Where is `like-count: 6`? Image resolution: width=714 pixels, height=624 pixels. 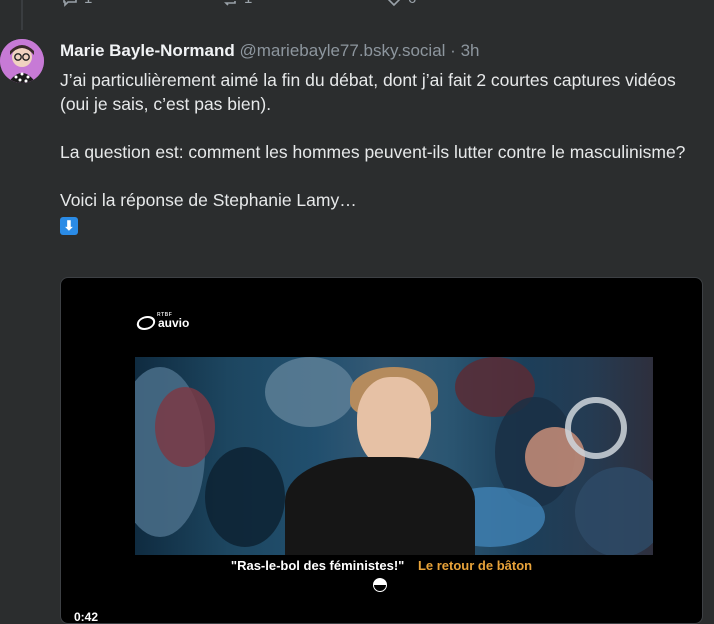
like-count: 6 is located at coordinates (412, 3).